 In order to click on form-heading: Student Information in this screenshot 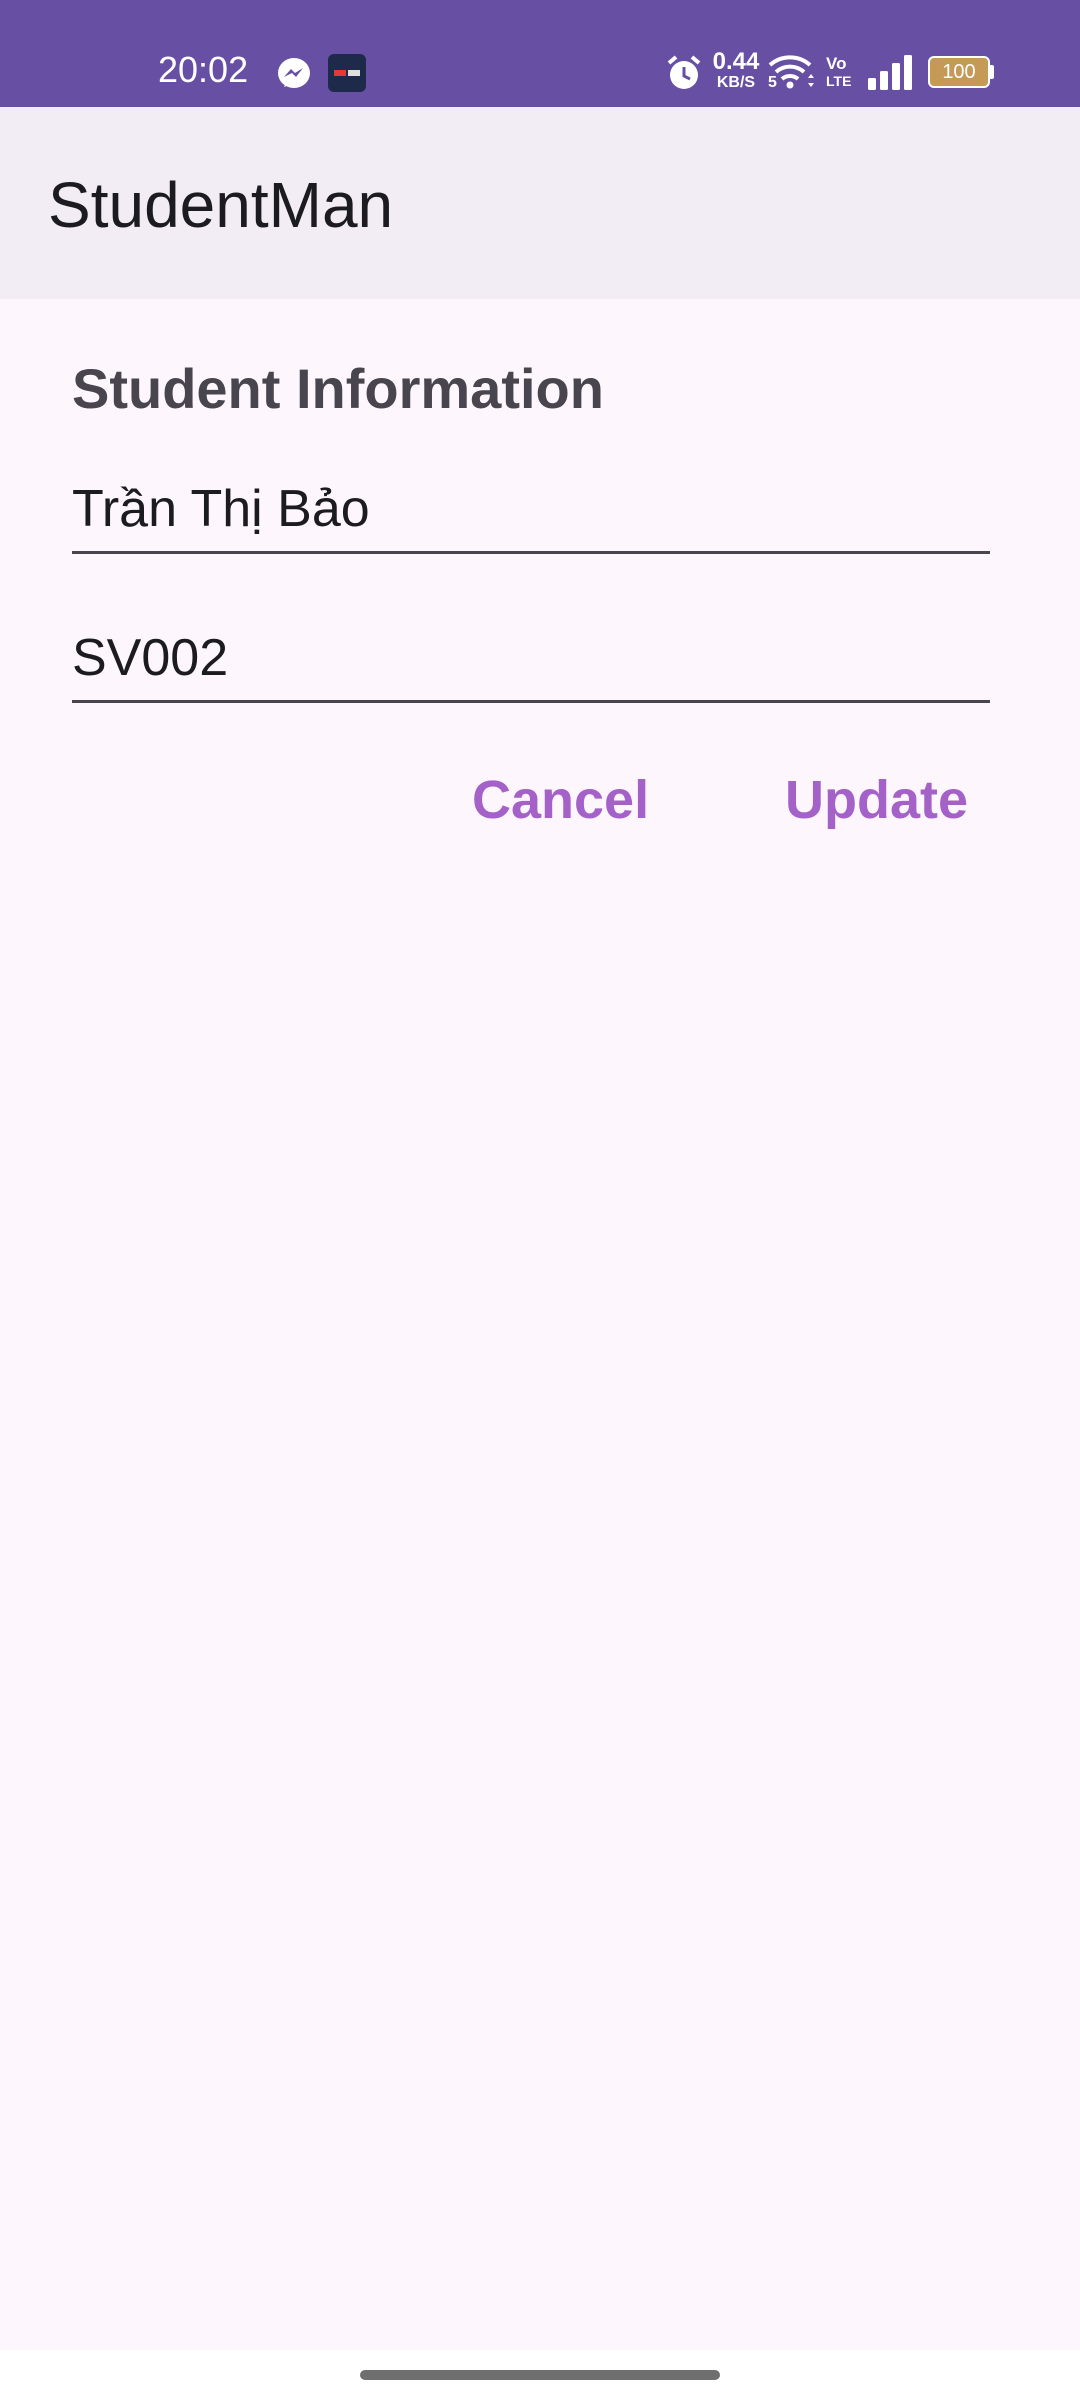, I will do `click(338, 388)`.